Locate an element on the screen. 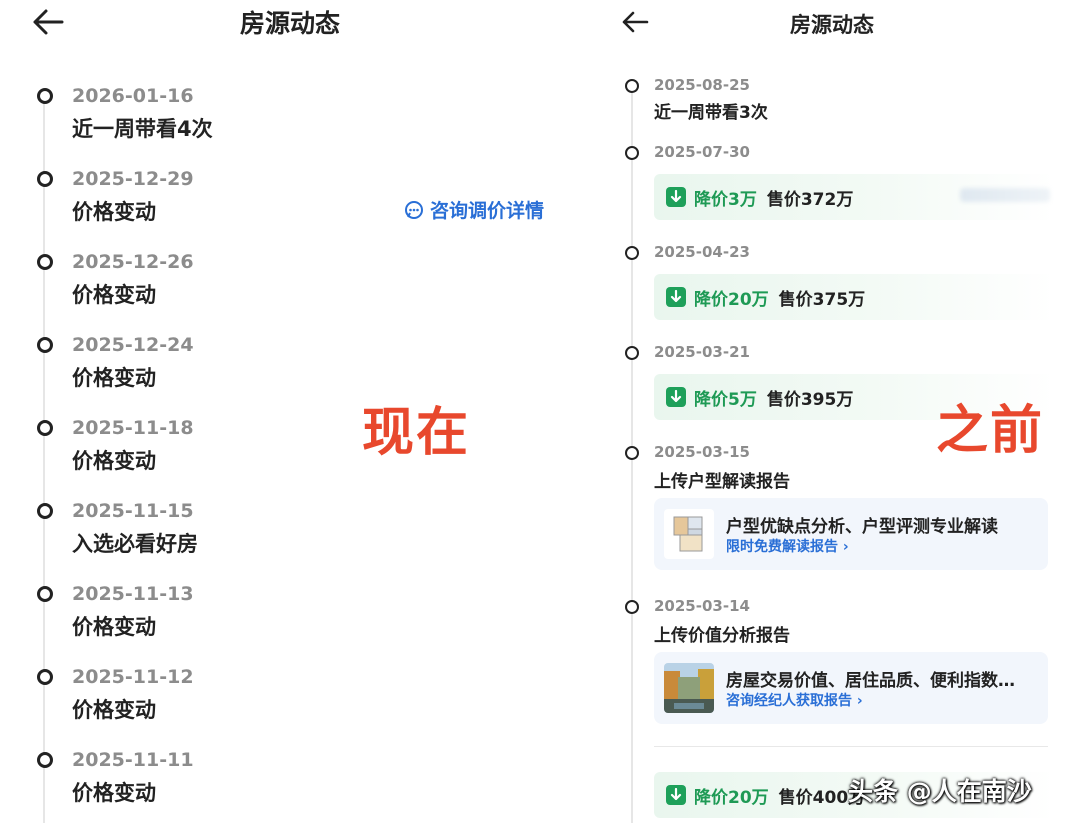 This screenshot has width=1080, height=823. event-text: 近一周带看3次 is located at coordinates (711, 113).